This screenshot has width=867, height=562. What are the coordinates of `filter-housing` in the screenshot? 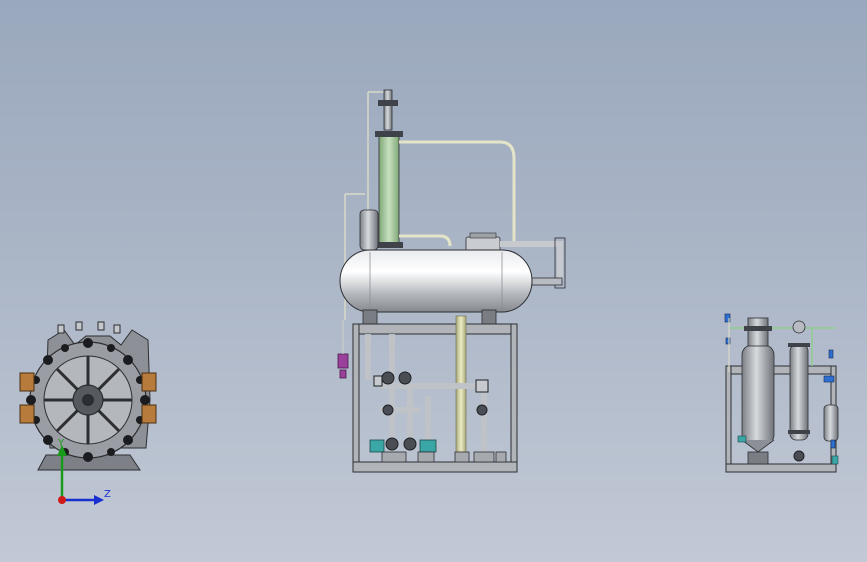 It's located at (831, 423).